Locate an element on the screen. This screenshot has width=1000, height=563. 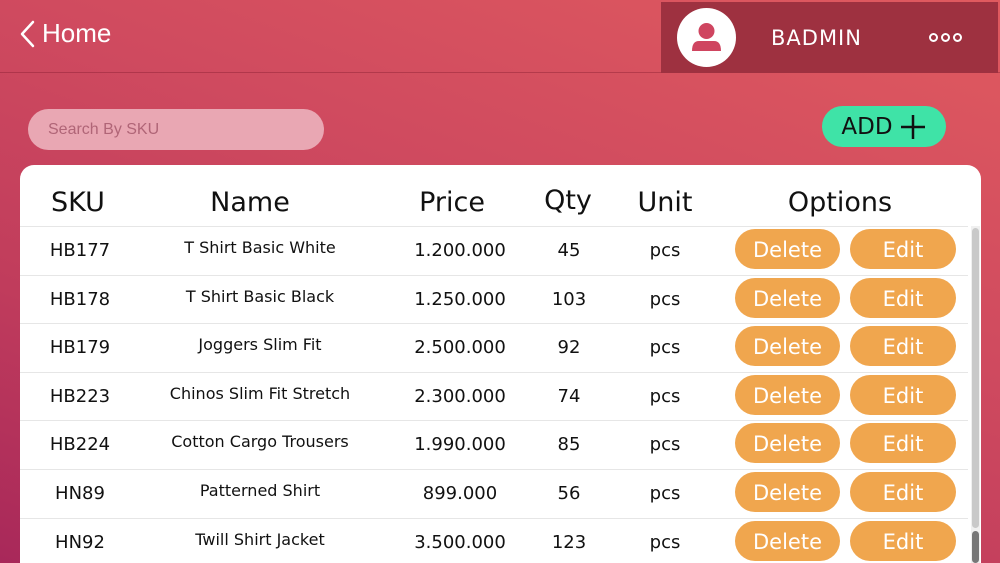
cell-qty: 103 is located at coordinates (569, 299).